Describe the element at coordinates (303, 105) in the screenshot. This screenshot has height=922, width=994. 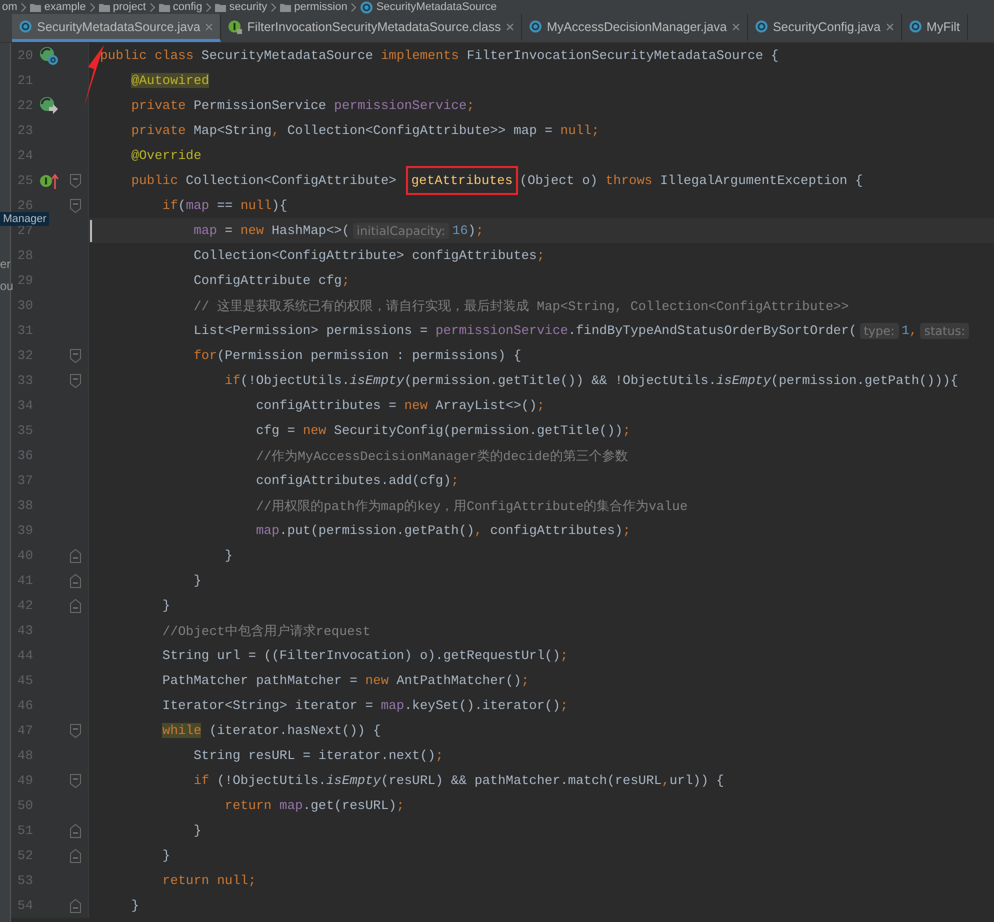
I see `code-line: private PermissionService permissionService;` at that location.